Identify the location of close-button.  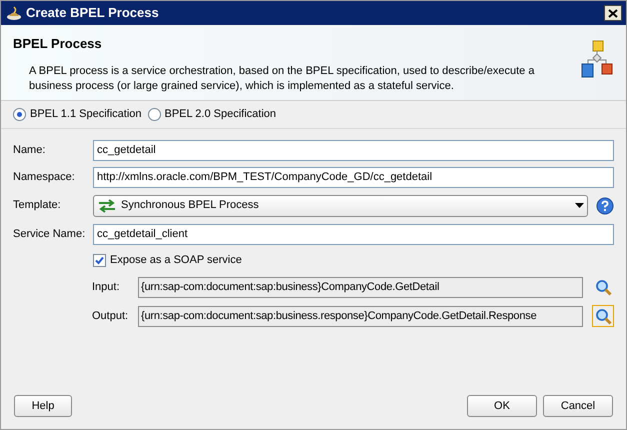
(613, 13).